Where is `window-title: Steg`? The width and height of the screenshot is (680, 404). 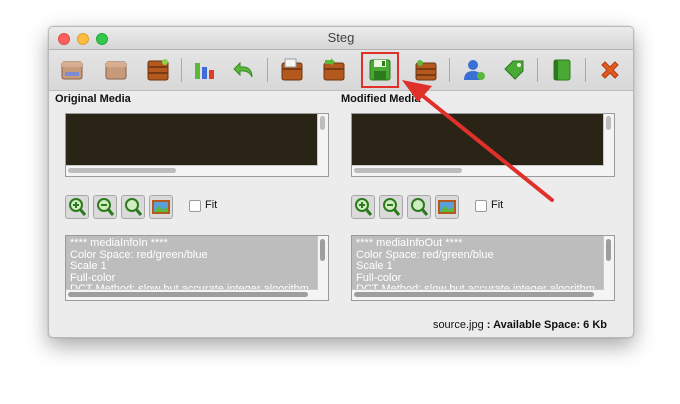
window-title: Steg is located at coordinates (341, 37).